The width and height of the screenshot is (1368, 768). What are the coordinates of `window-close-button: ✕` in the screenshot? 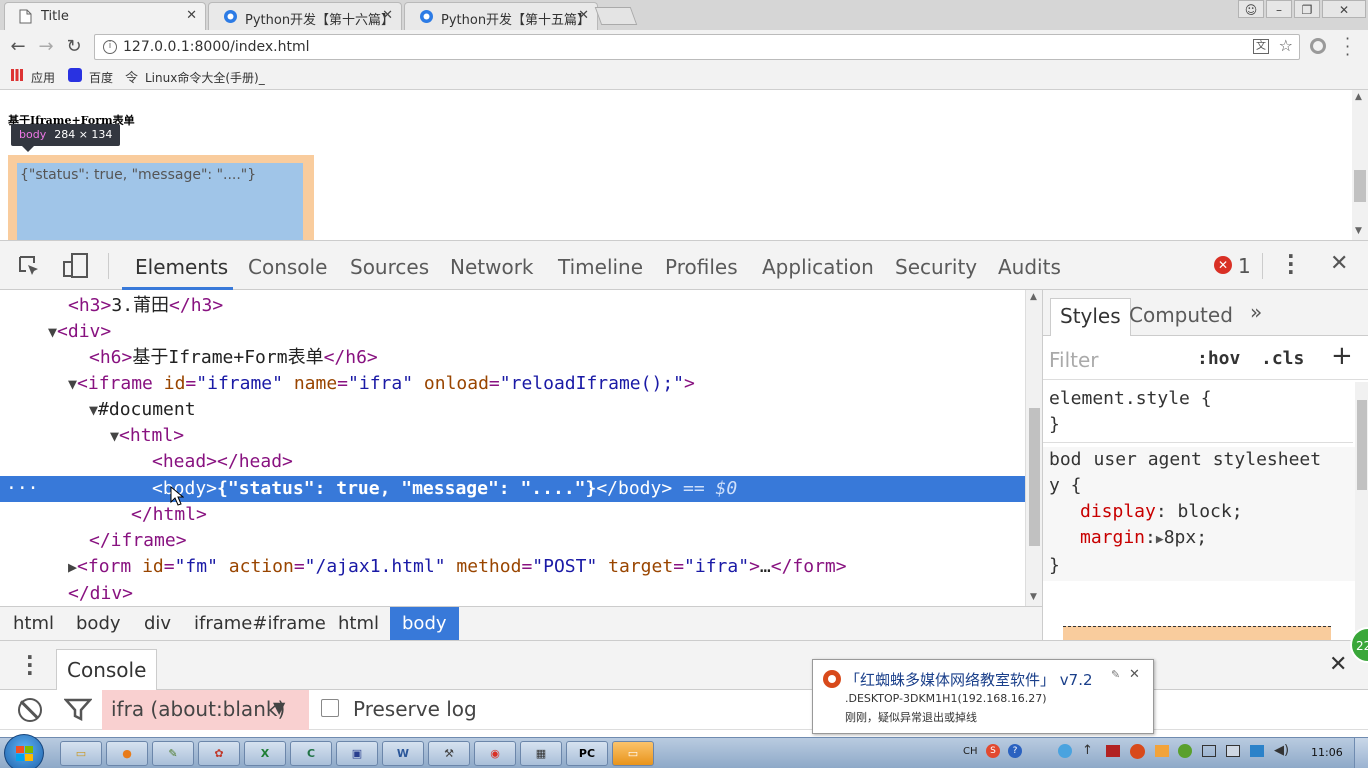 It's located at (1344, 9).